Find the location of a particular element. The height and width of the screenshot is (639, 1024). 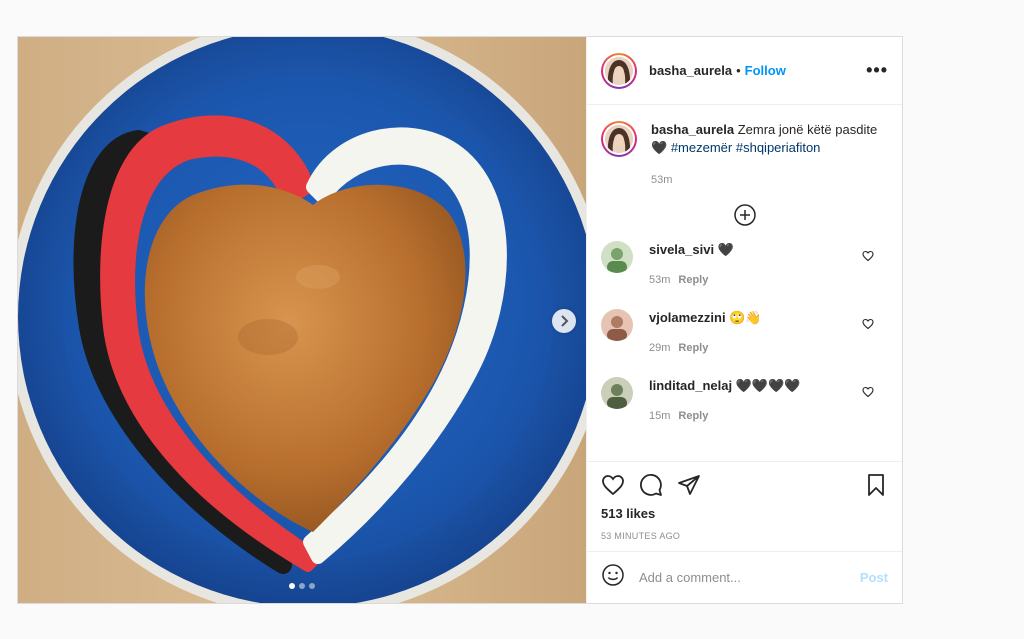

chevron-right-icon is located at coordinates (565, 321).